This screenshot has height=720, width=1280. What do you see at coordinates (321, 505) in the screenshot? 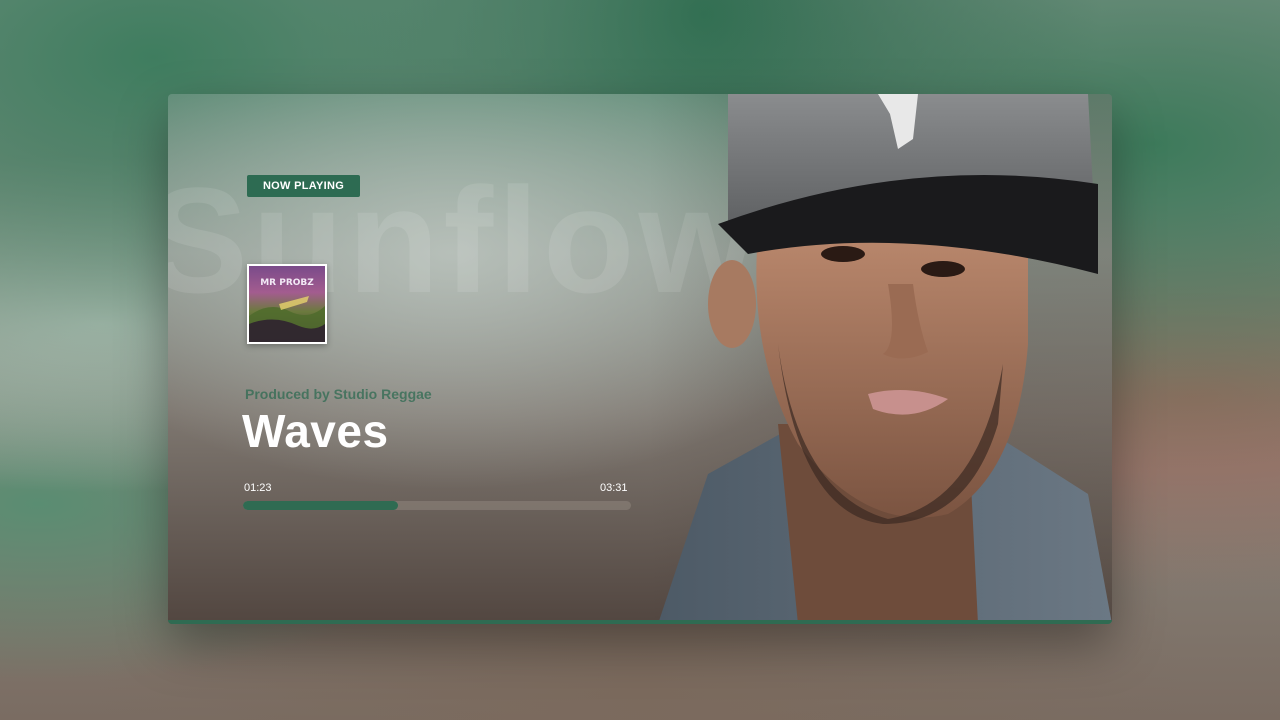
I see `progress-fill` at bounding box center [321, 505].